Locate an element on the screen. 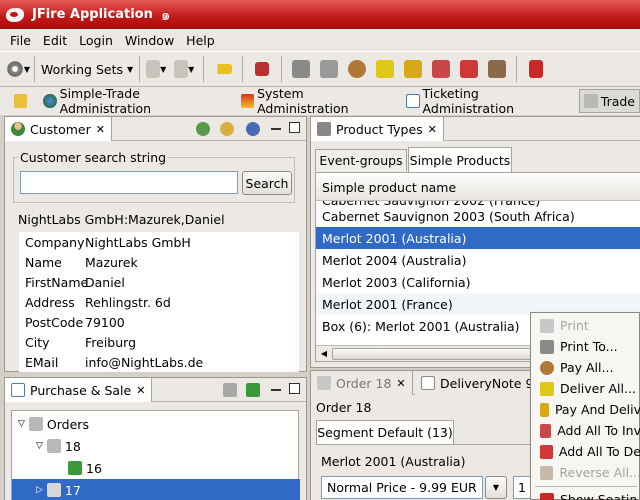  customer-search-input is located at coordinates (129, 182).